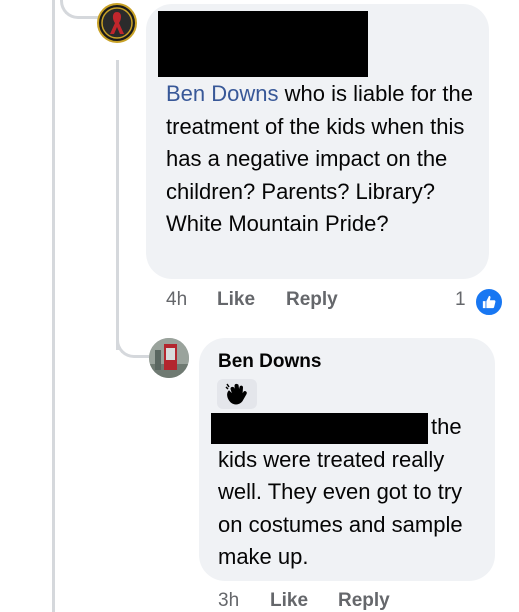  I want to click on reply-author-avatar, so click(169, 358).